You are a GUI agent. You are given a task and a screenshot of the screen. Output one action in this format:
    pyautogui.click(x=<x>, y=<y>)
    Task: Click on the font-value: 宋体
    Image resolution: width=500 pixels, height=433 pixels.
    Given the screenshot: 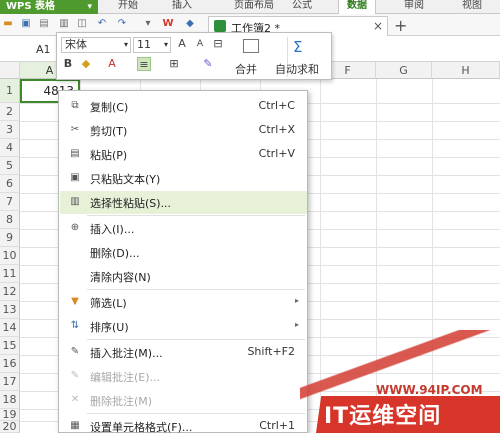 What is the action you would take?
    pyautogui.click(x=76, y=44)
    